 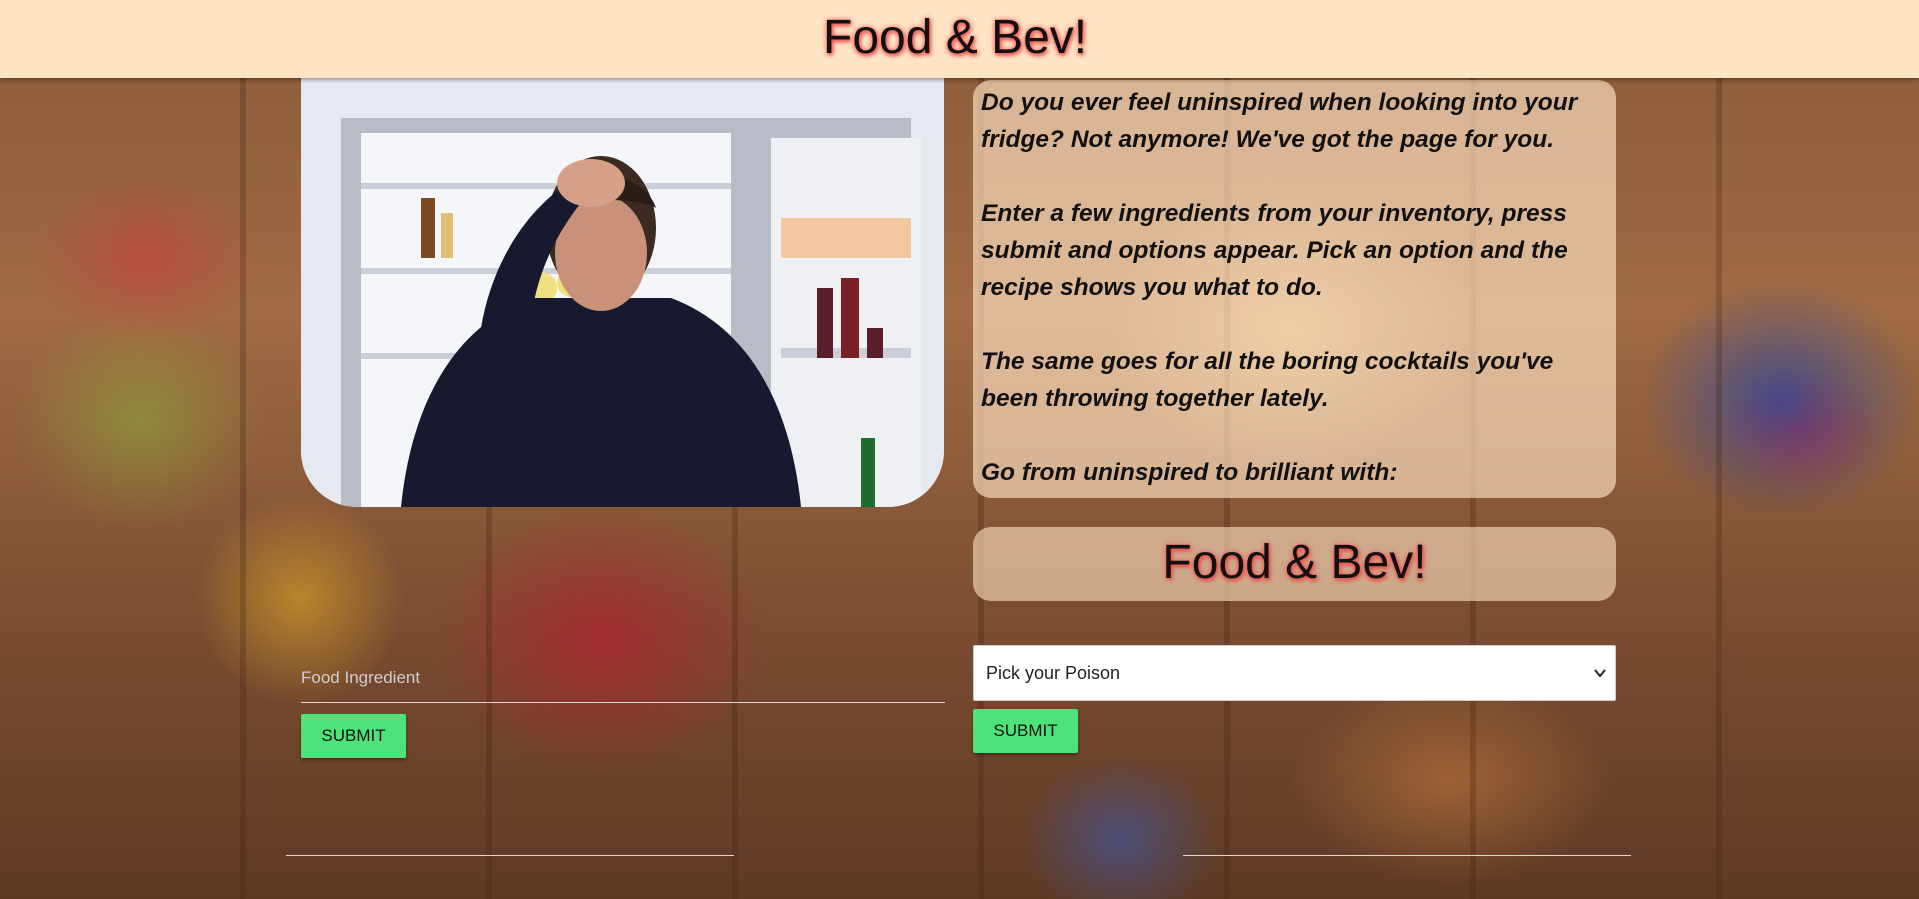 What do you see at coordinates (1294, 673) in the screenshot?
I see `cocktail-select: Pick your Poison` at bounding box center [1294, 673].